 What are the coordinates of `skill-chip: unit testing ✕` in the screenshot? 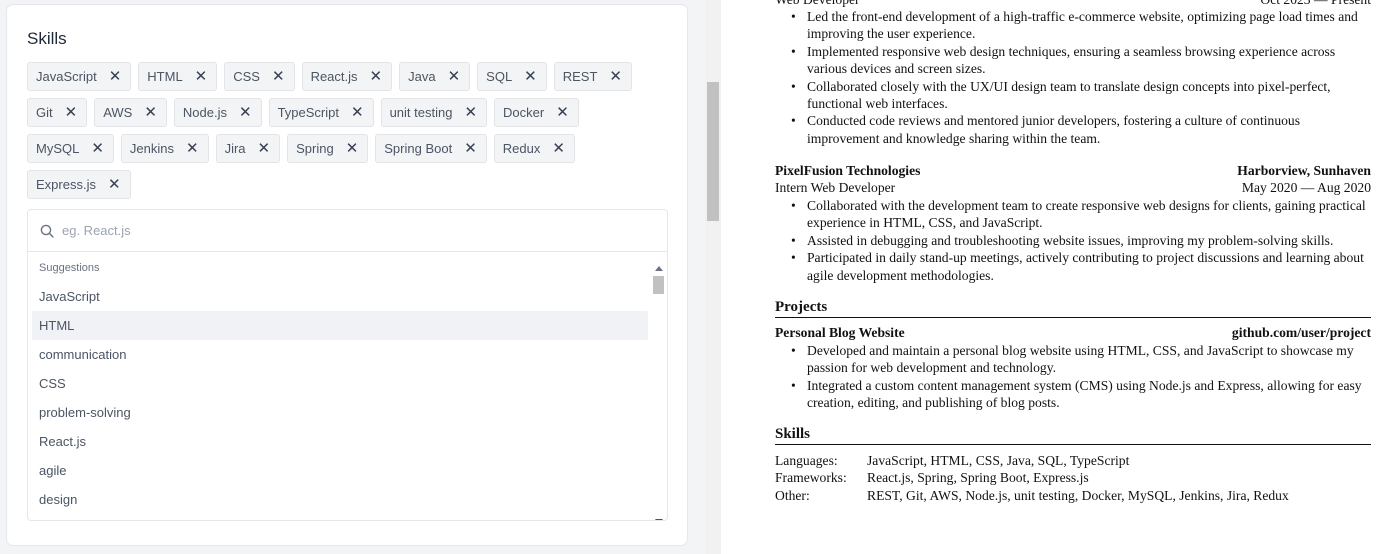 It's located at (434, 112).